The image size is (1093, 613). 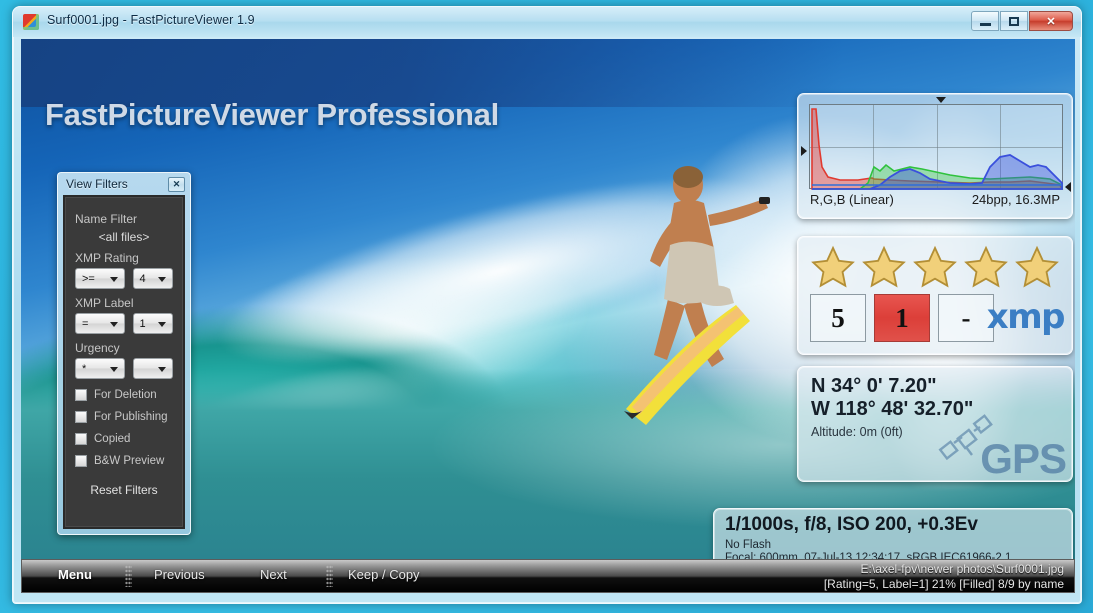 I want to click on checkbox-for-deletion: For Deletion, so click(x=124, y=395).